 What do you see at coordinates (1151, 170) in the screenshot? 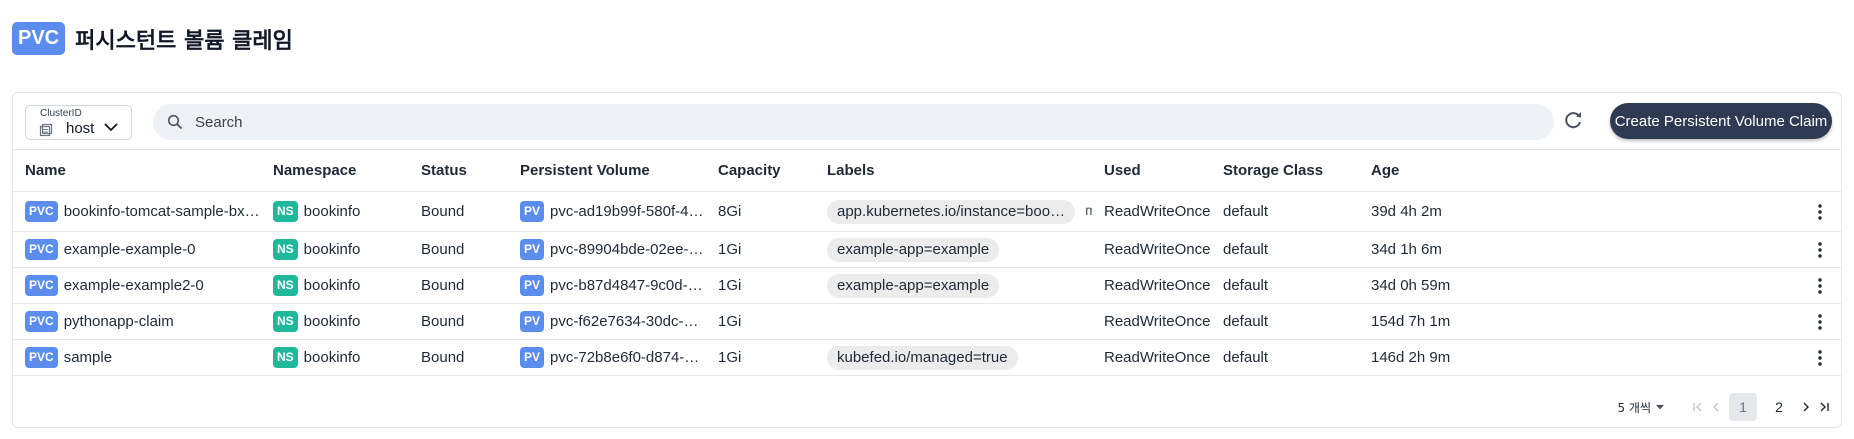
I see `column-header-used: Used` at bounding box center [1151, 170].